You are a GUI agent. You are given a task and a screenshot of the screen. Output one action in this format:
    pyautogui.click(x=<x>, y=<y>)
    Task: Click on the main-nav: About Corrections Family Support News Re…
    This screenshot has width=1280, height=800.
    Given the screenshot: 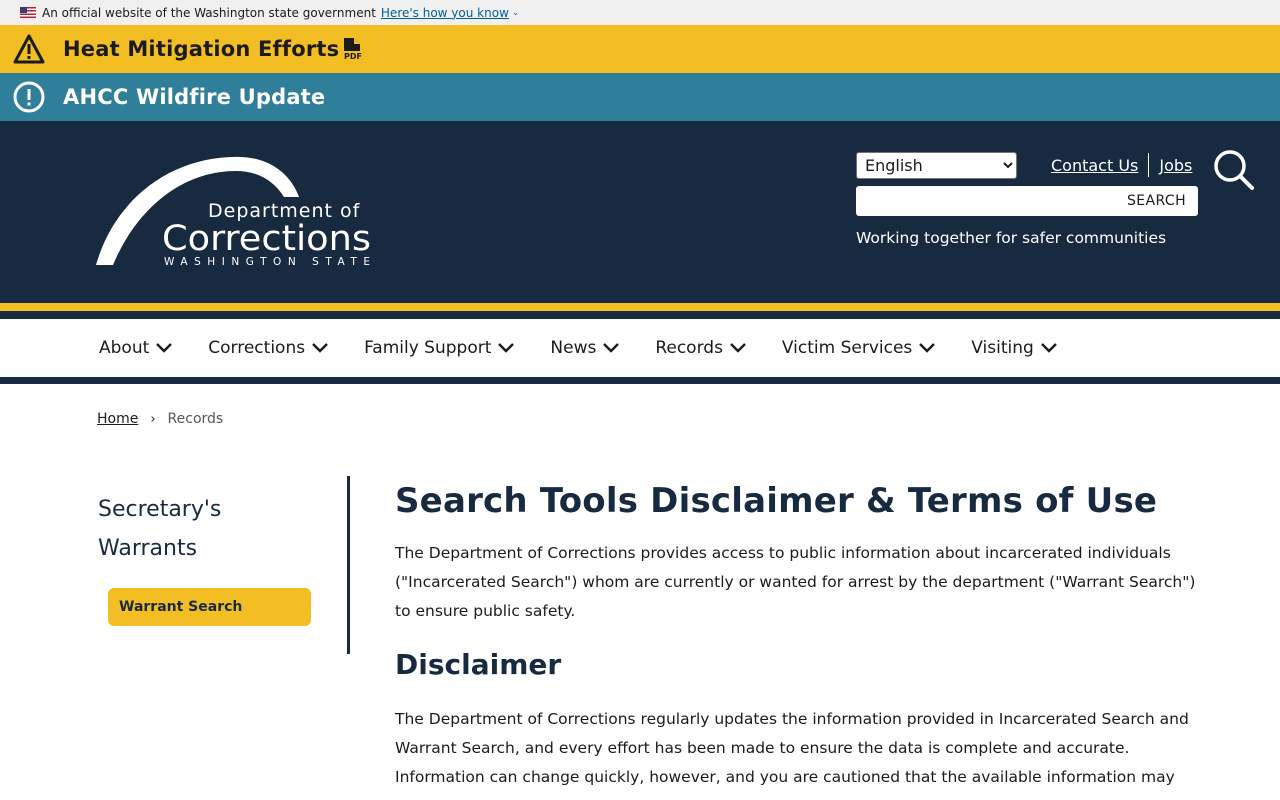 What is the action you would take?
    pyautogui.click(x=640, y=351)
    